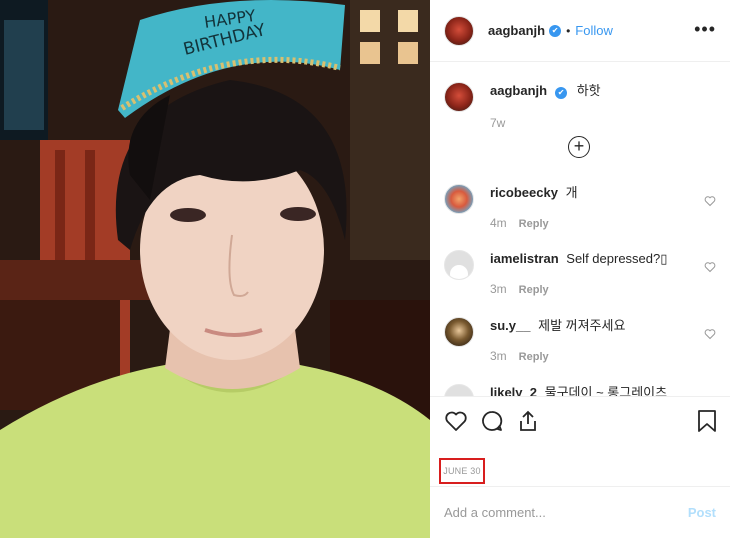 The height and width of the screenshot is (538, 730). What do you see at coordinates (588, 90) in the screenshot?
I see `caption-text: 하핫` at bounding box center [588, 90].